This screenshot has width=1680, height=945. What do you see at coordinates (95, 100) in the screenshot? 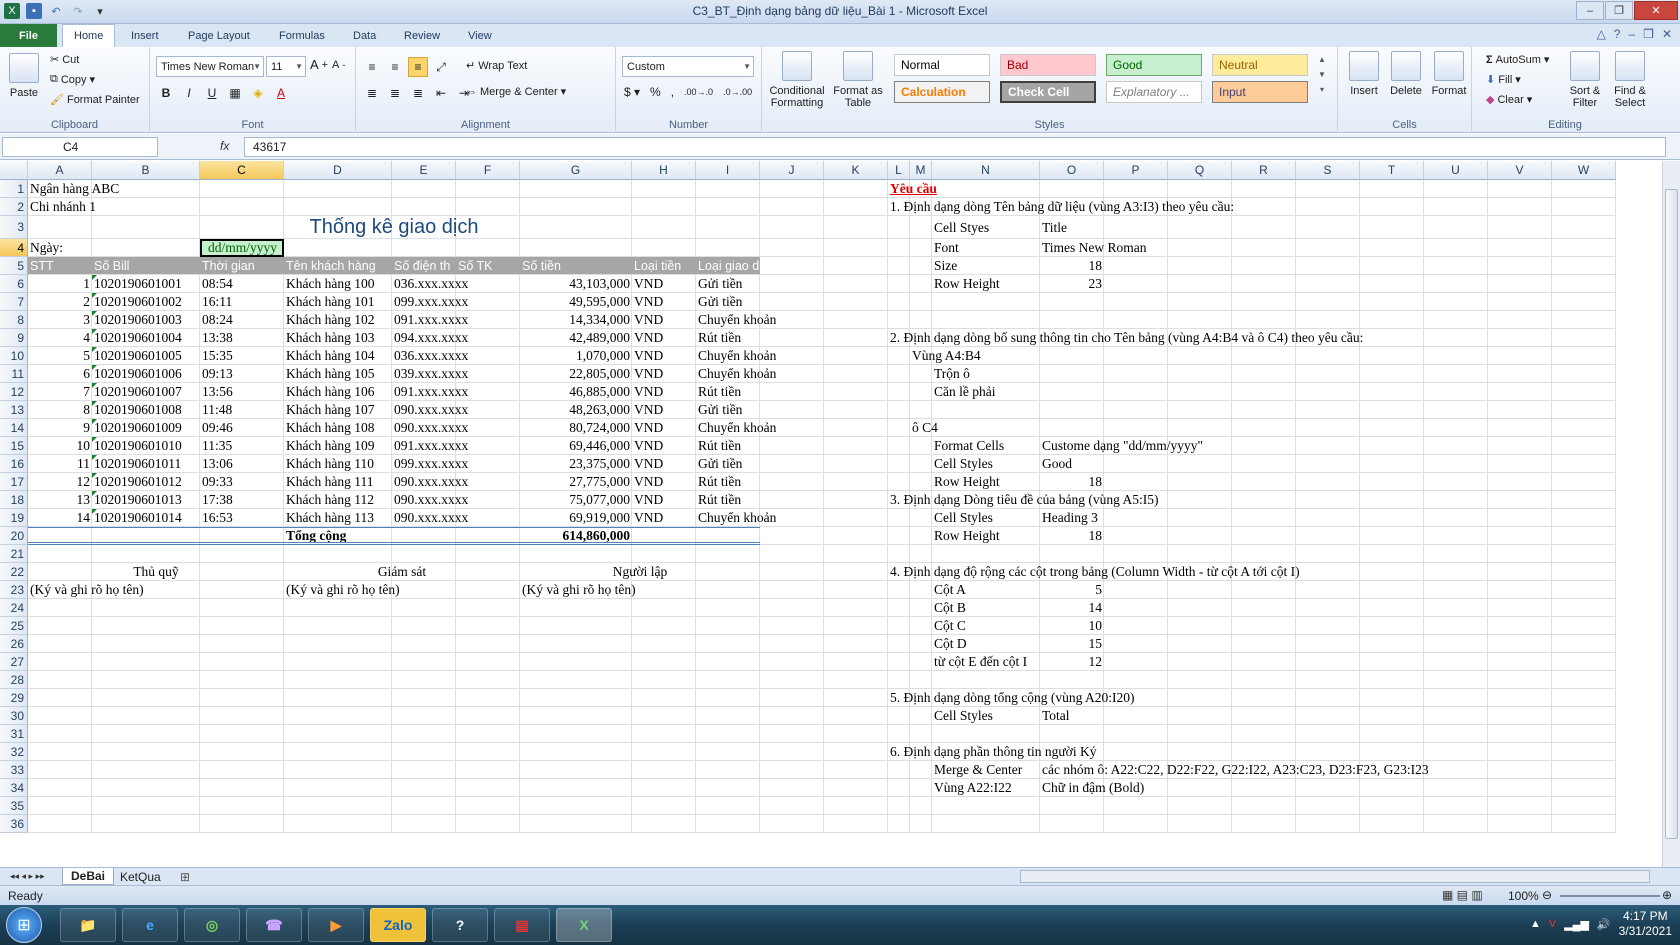
I see `format-painter-button: 🖌 Format Painter` at bounding box center [95, 100].